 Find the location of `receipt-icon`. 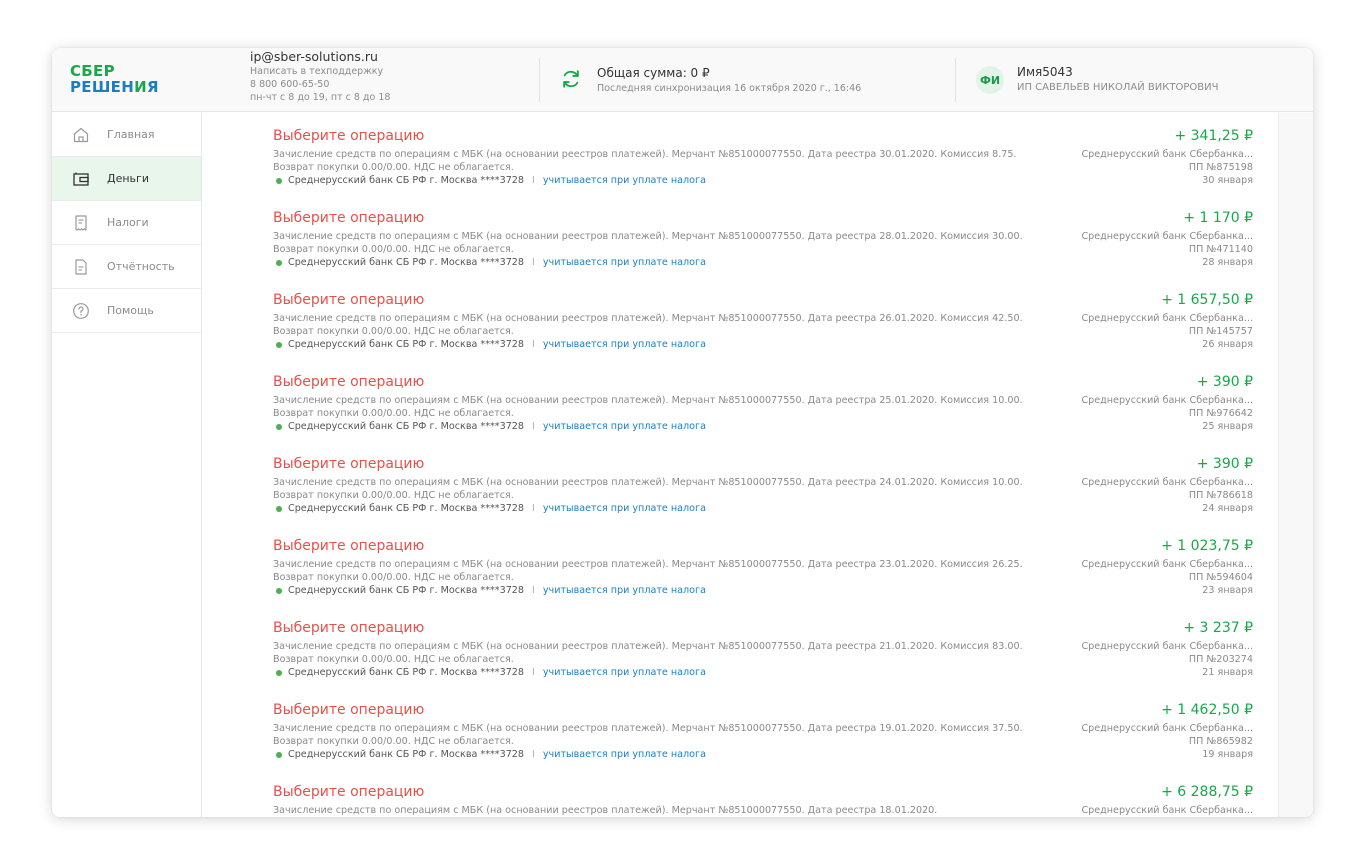

receipt-icon is located at coordinates (81, 223).